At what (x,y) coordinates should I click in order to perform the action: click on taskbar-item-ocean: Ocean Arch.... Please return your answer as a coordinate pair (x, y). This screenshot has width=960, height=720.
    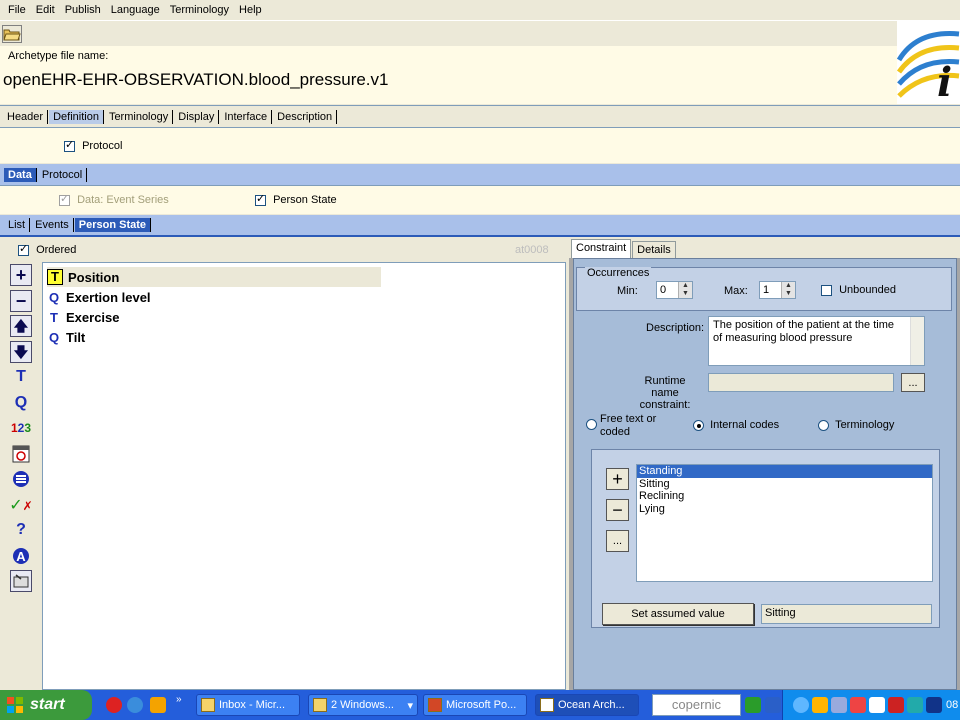
    Looking at the image, I should click on (587, 705).